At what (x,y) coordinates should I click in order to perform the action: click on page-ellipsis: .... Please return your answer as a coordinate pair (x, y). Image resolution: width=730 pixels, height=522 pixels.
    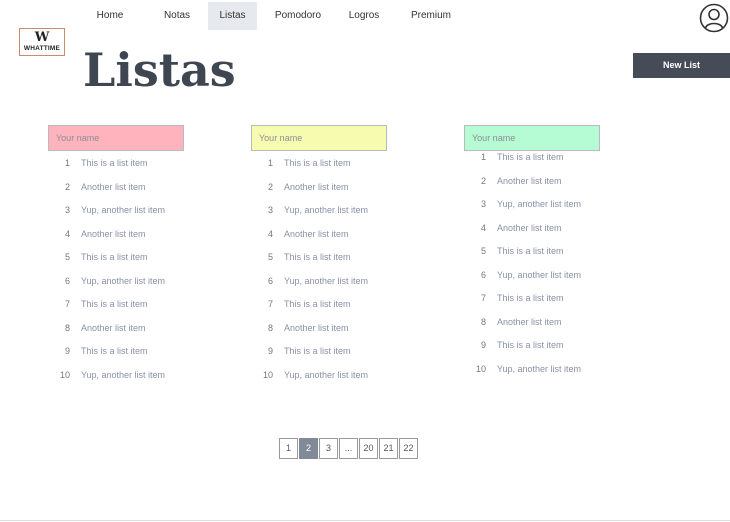
    Looking at the image, I should click on (348, 448).